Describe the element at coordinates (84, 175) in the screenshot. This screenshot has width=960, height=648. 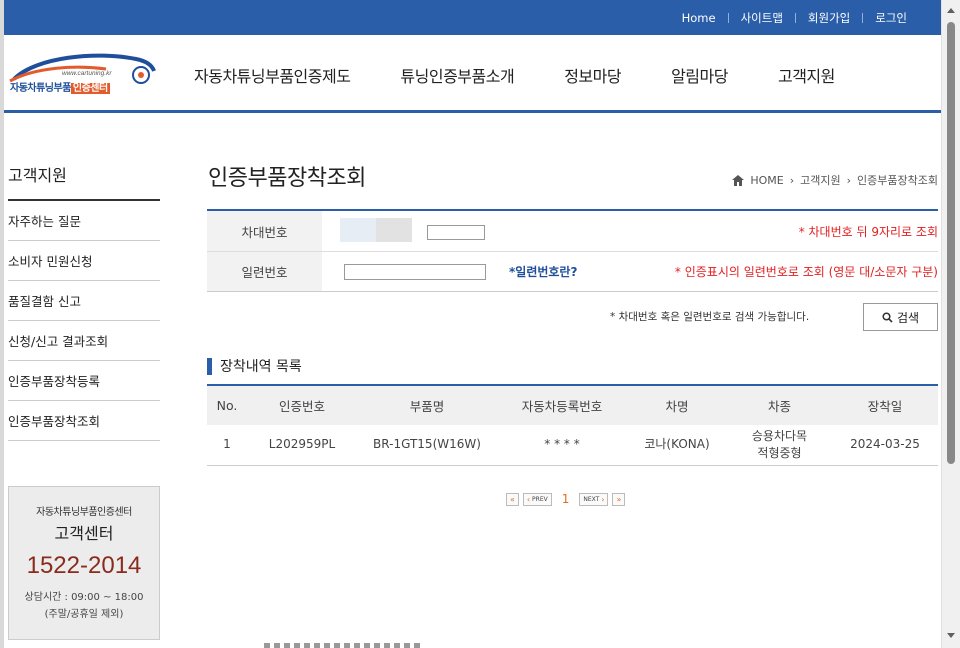
I see `sidebar-title: 고객지원` at that location.